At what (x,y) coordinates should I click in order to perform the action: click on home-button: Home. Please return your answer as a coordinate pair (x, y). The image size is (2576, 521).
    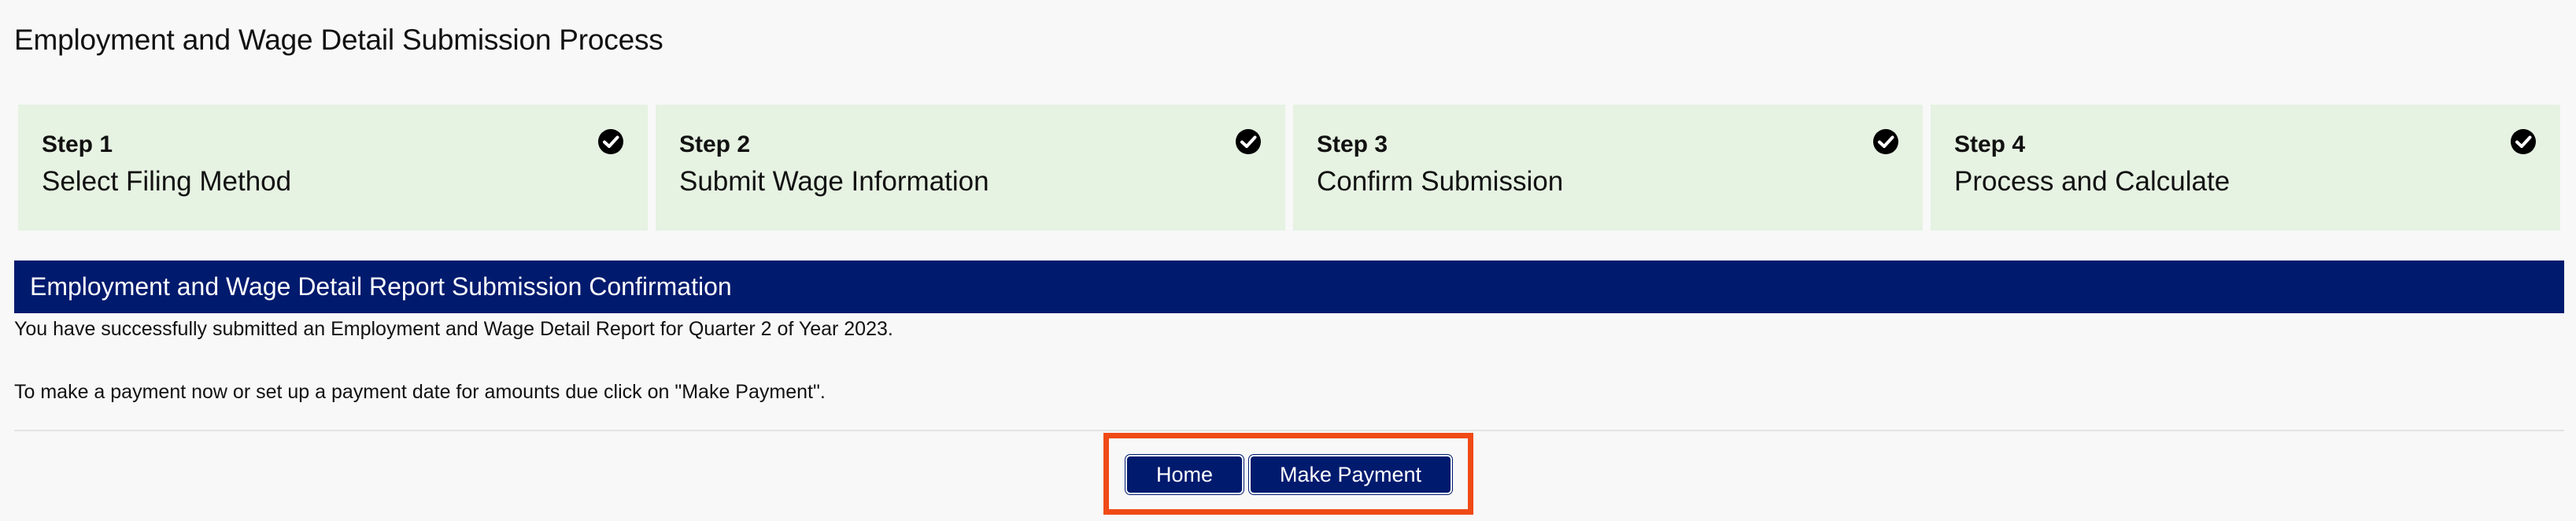
    Looking at the image, I should click on (1184, 475).